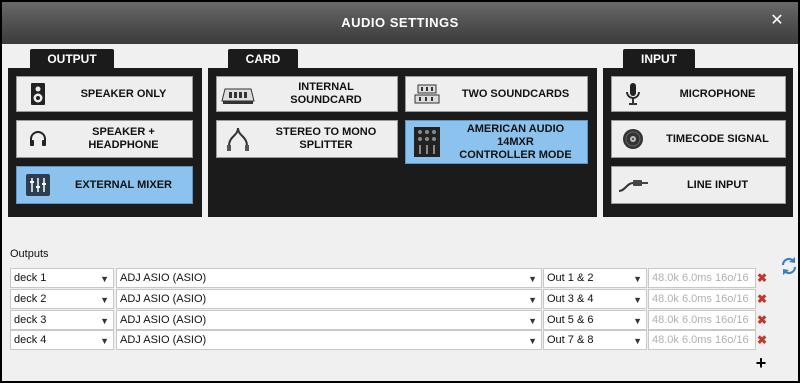  Describe the element at coordinates (595, 320) in the screenshot. I see `channels-select: Out 5 & 6 ▼` at that location.